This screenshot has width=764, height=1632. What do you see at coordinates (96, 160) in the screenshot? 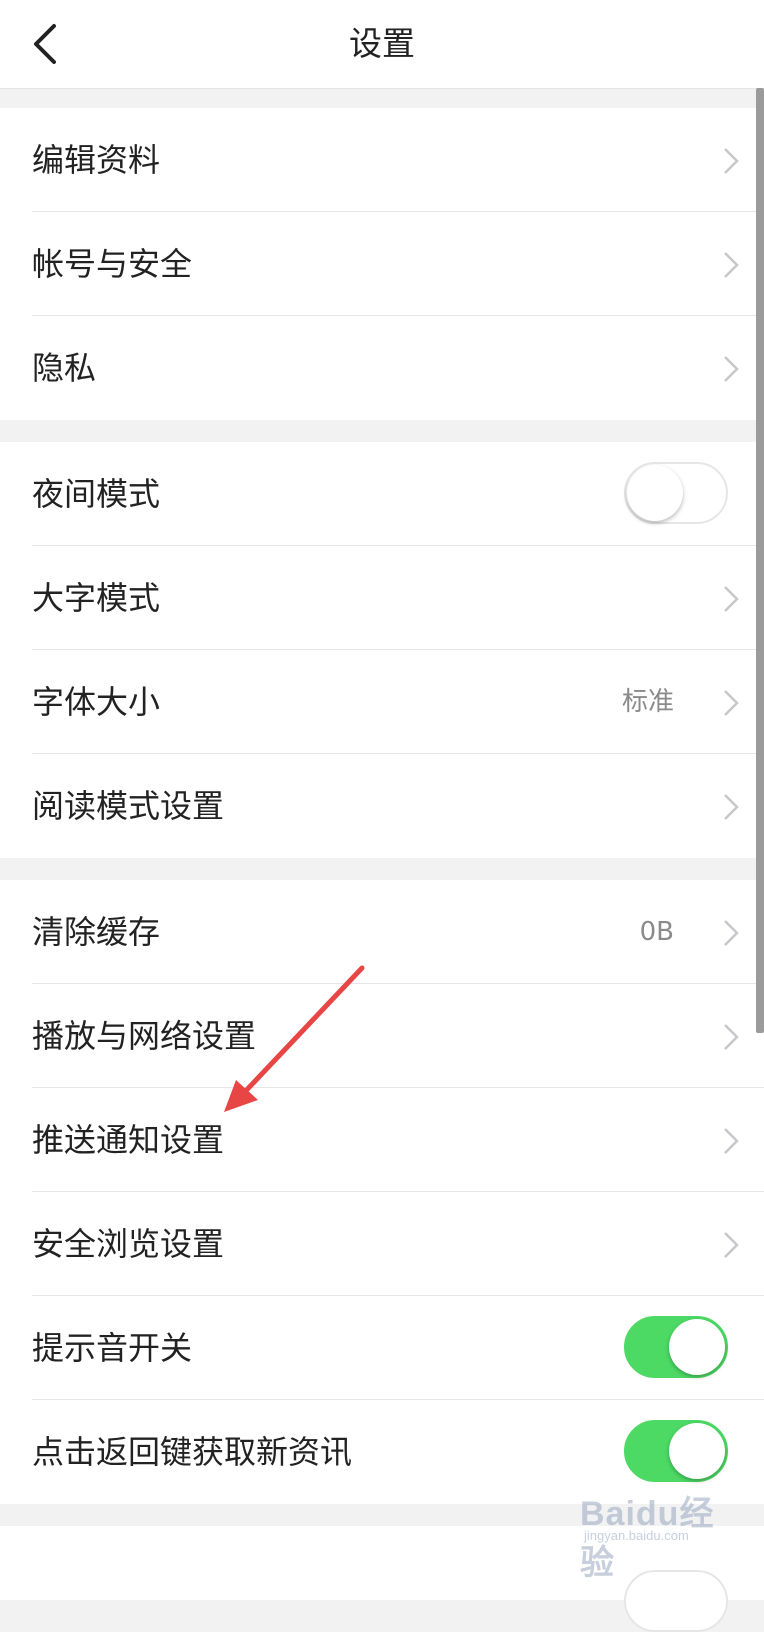
I see `row-label: 编辑资料` at bounding box center [96, 160].